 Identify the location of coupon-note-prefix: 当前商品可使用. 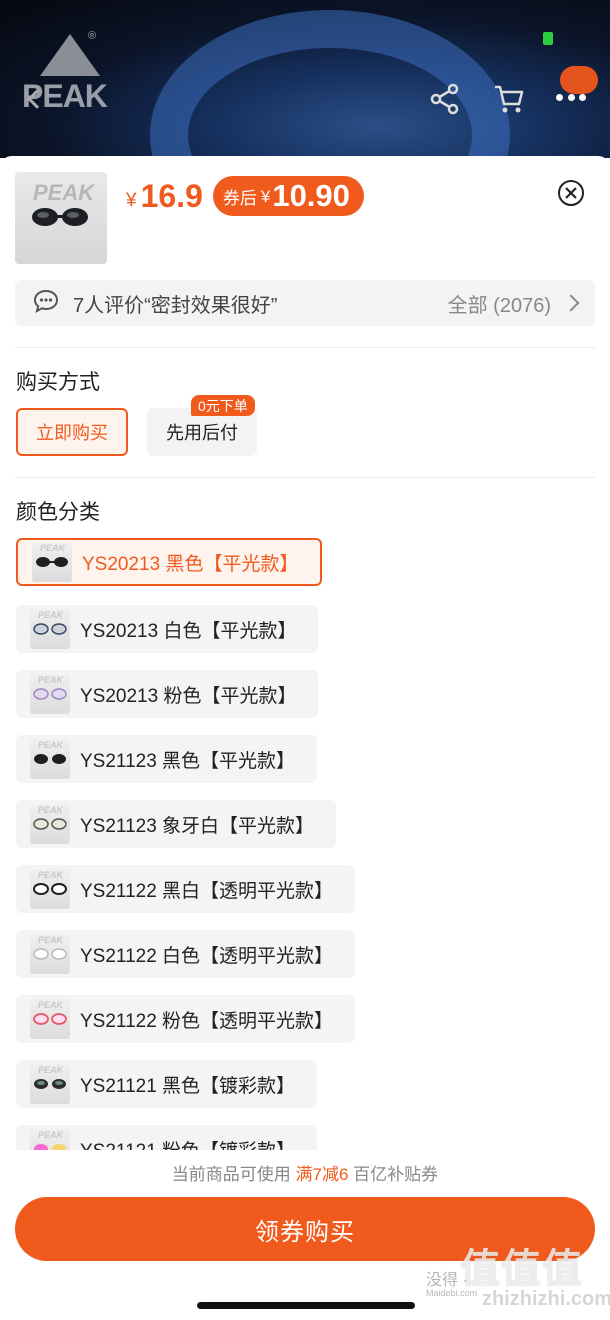
(233, 1174).